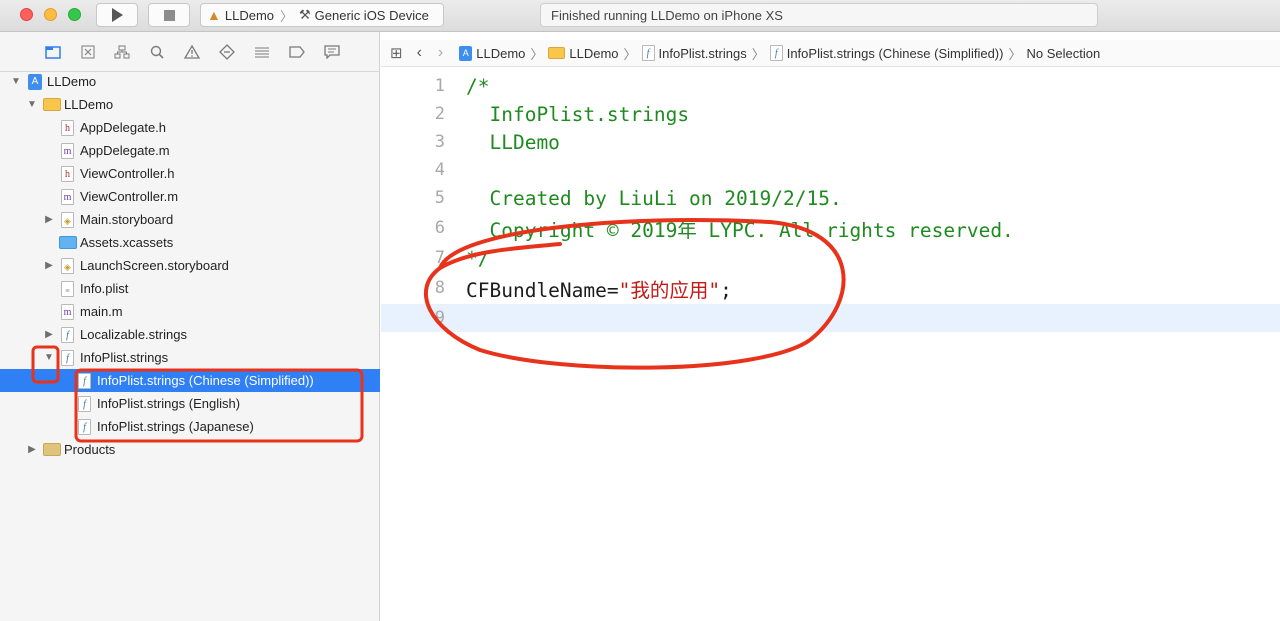  What do you see at coordinates (190, 81) in the screenshot?
I see `tree-item-project: ▼ A LLDemo` at bounding box center [190, 81].